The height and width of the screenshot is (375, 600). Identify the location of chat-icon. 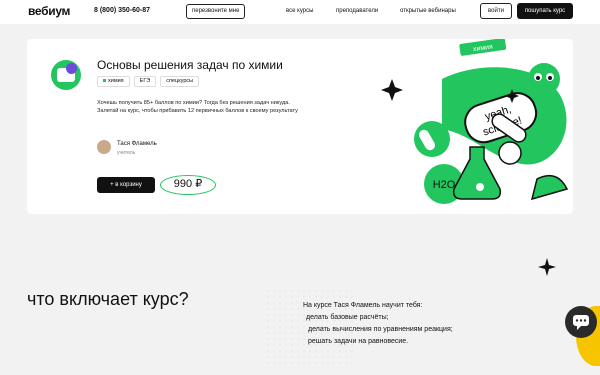
(581, 322).